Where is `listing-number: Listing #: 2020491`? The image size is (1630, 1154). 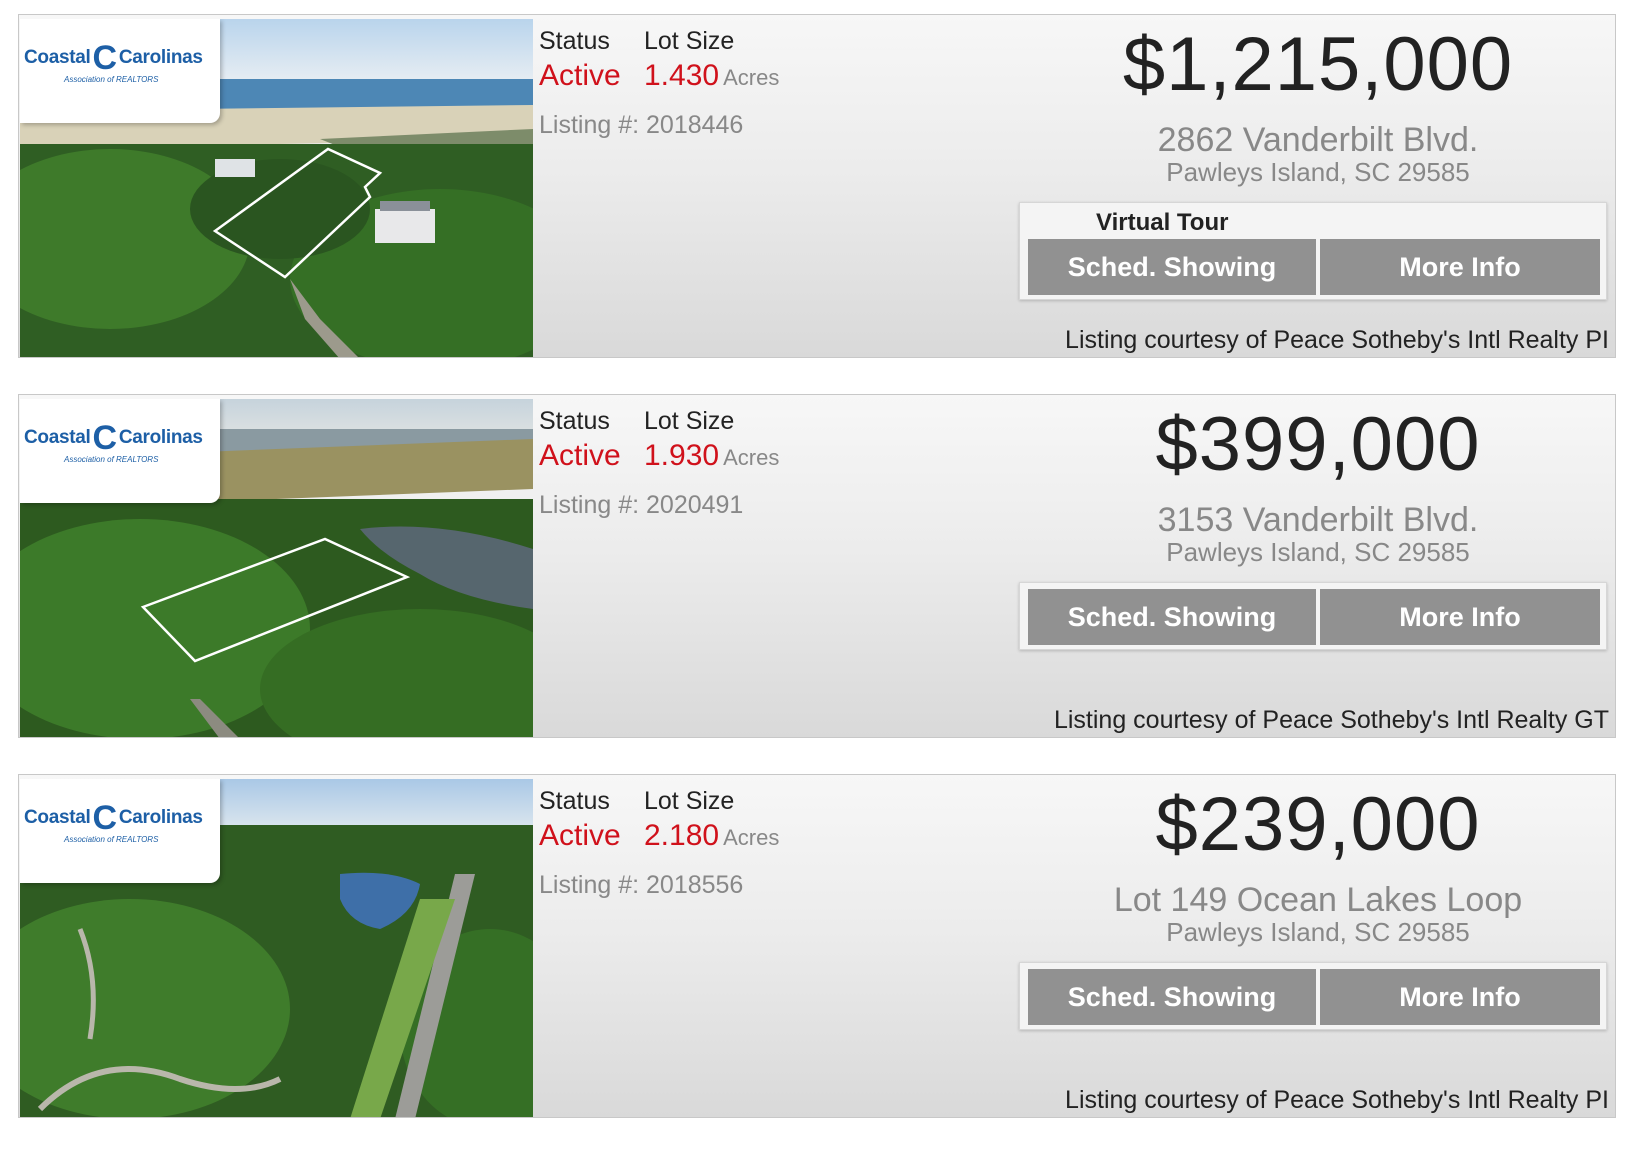 listing-number: Listing #: 2020491 is located at coordinates (641, 505).